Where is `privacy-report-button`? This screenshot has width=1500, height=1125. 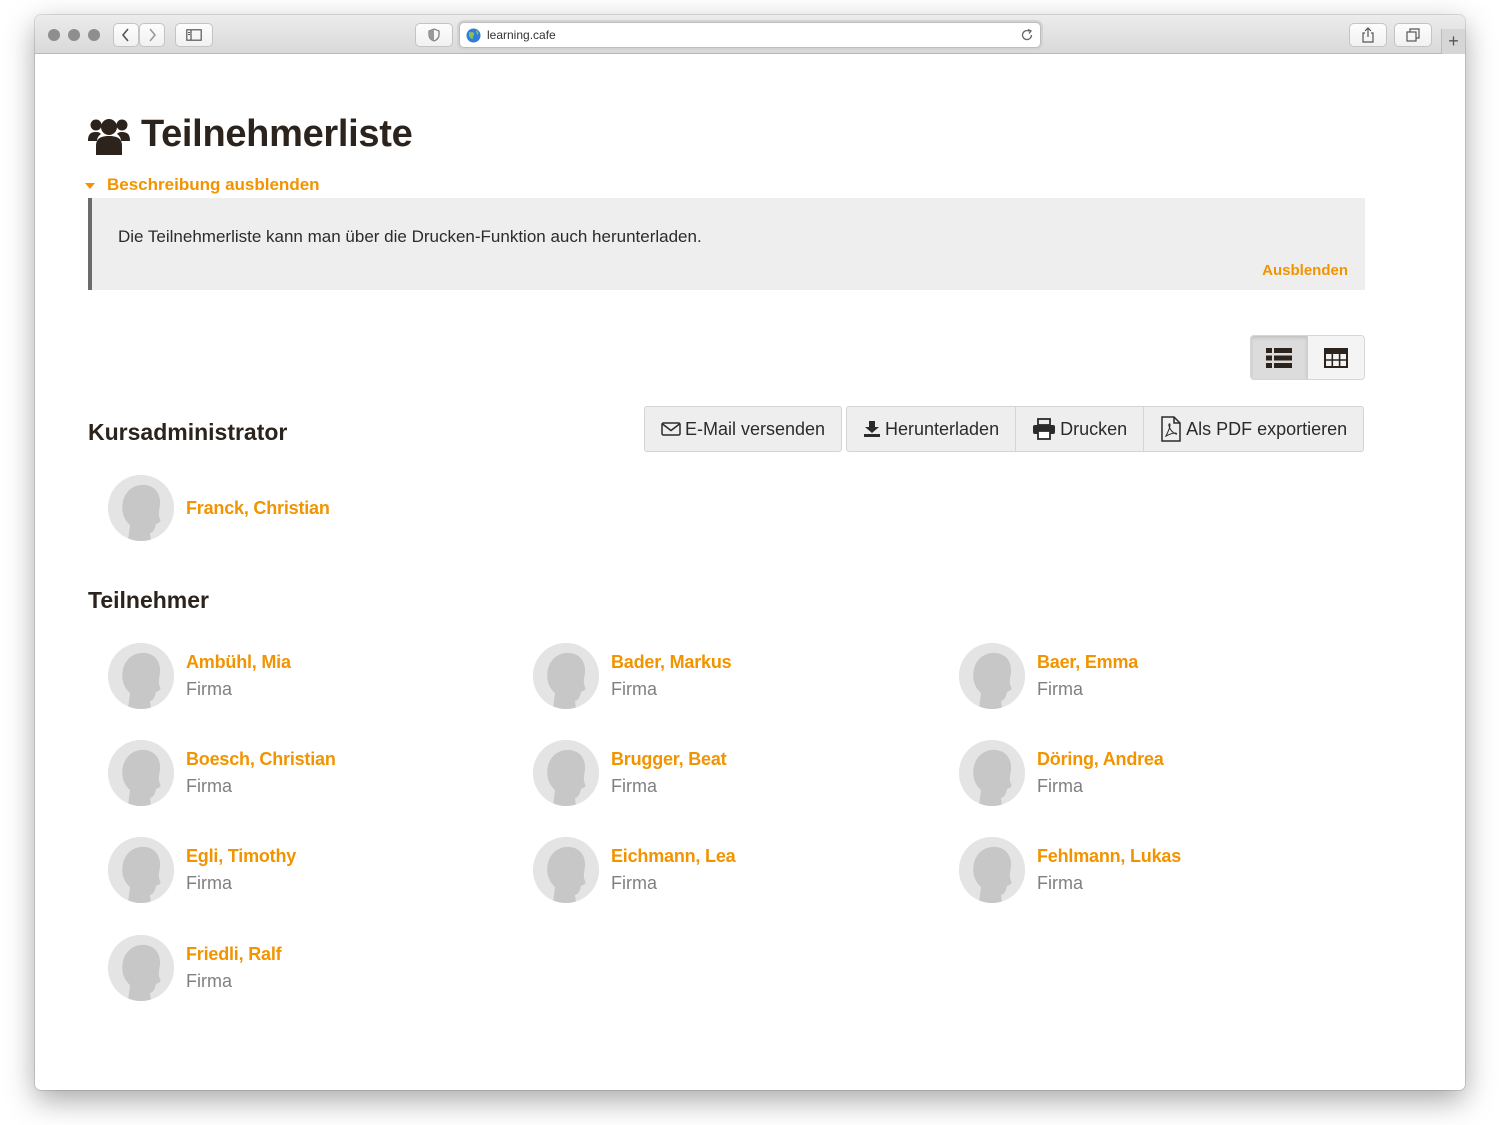
privacy-report-button is located at coordinates (434, 35).